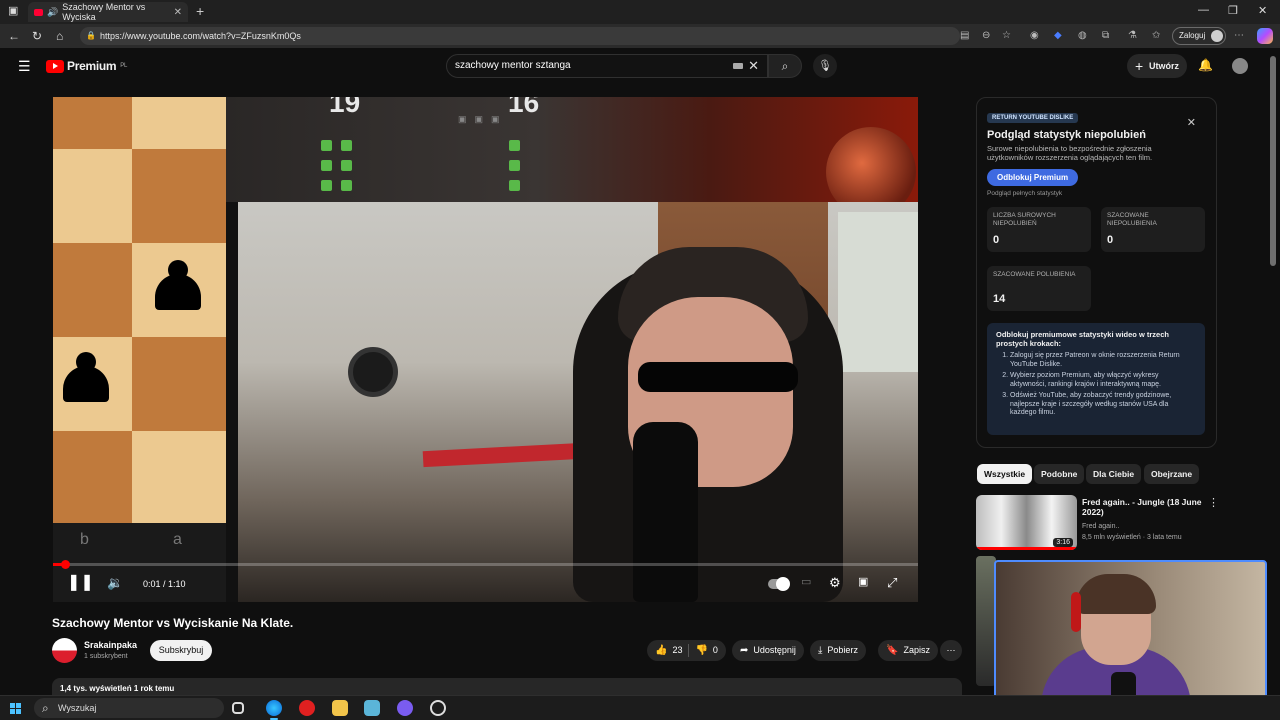 The height and width of the screenshot is (720, 1280). I want to click on more-icon: ⋮, so click(1213, 502).